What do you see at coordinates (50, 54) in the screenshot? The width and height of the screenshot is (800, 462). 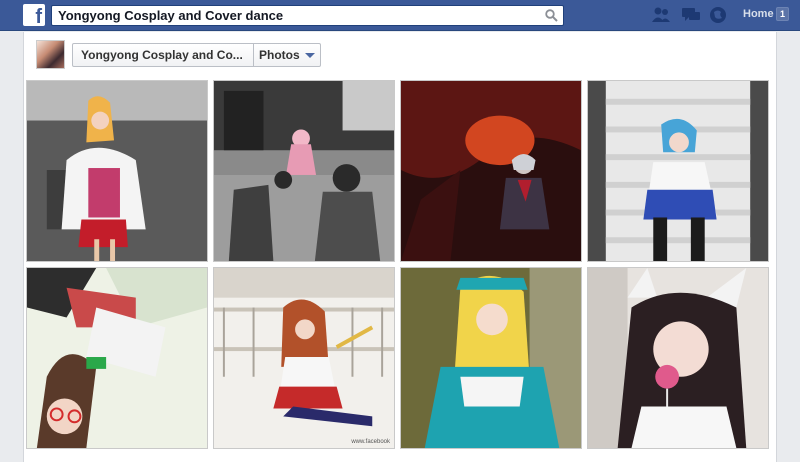 I see `page-avatar` at bounding box center [50, 54].